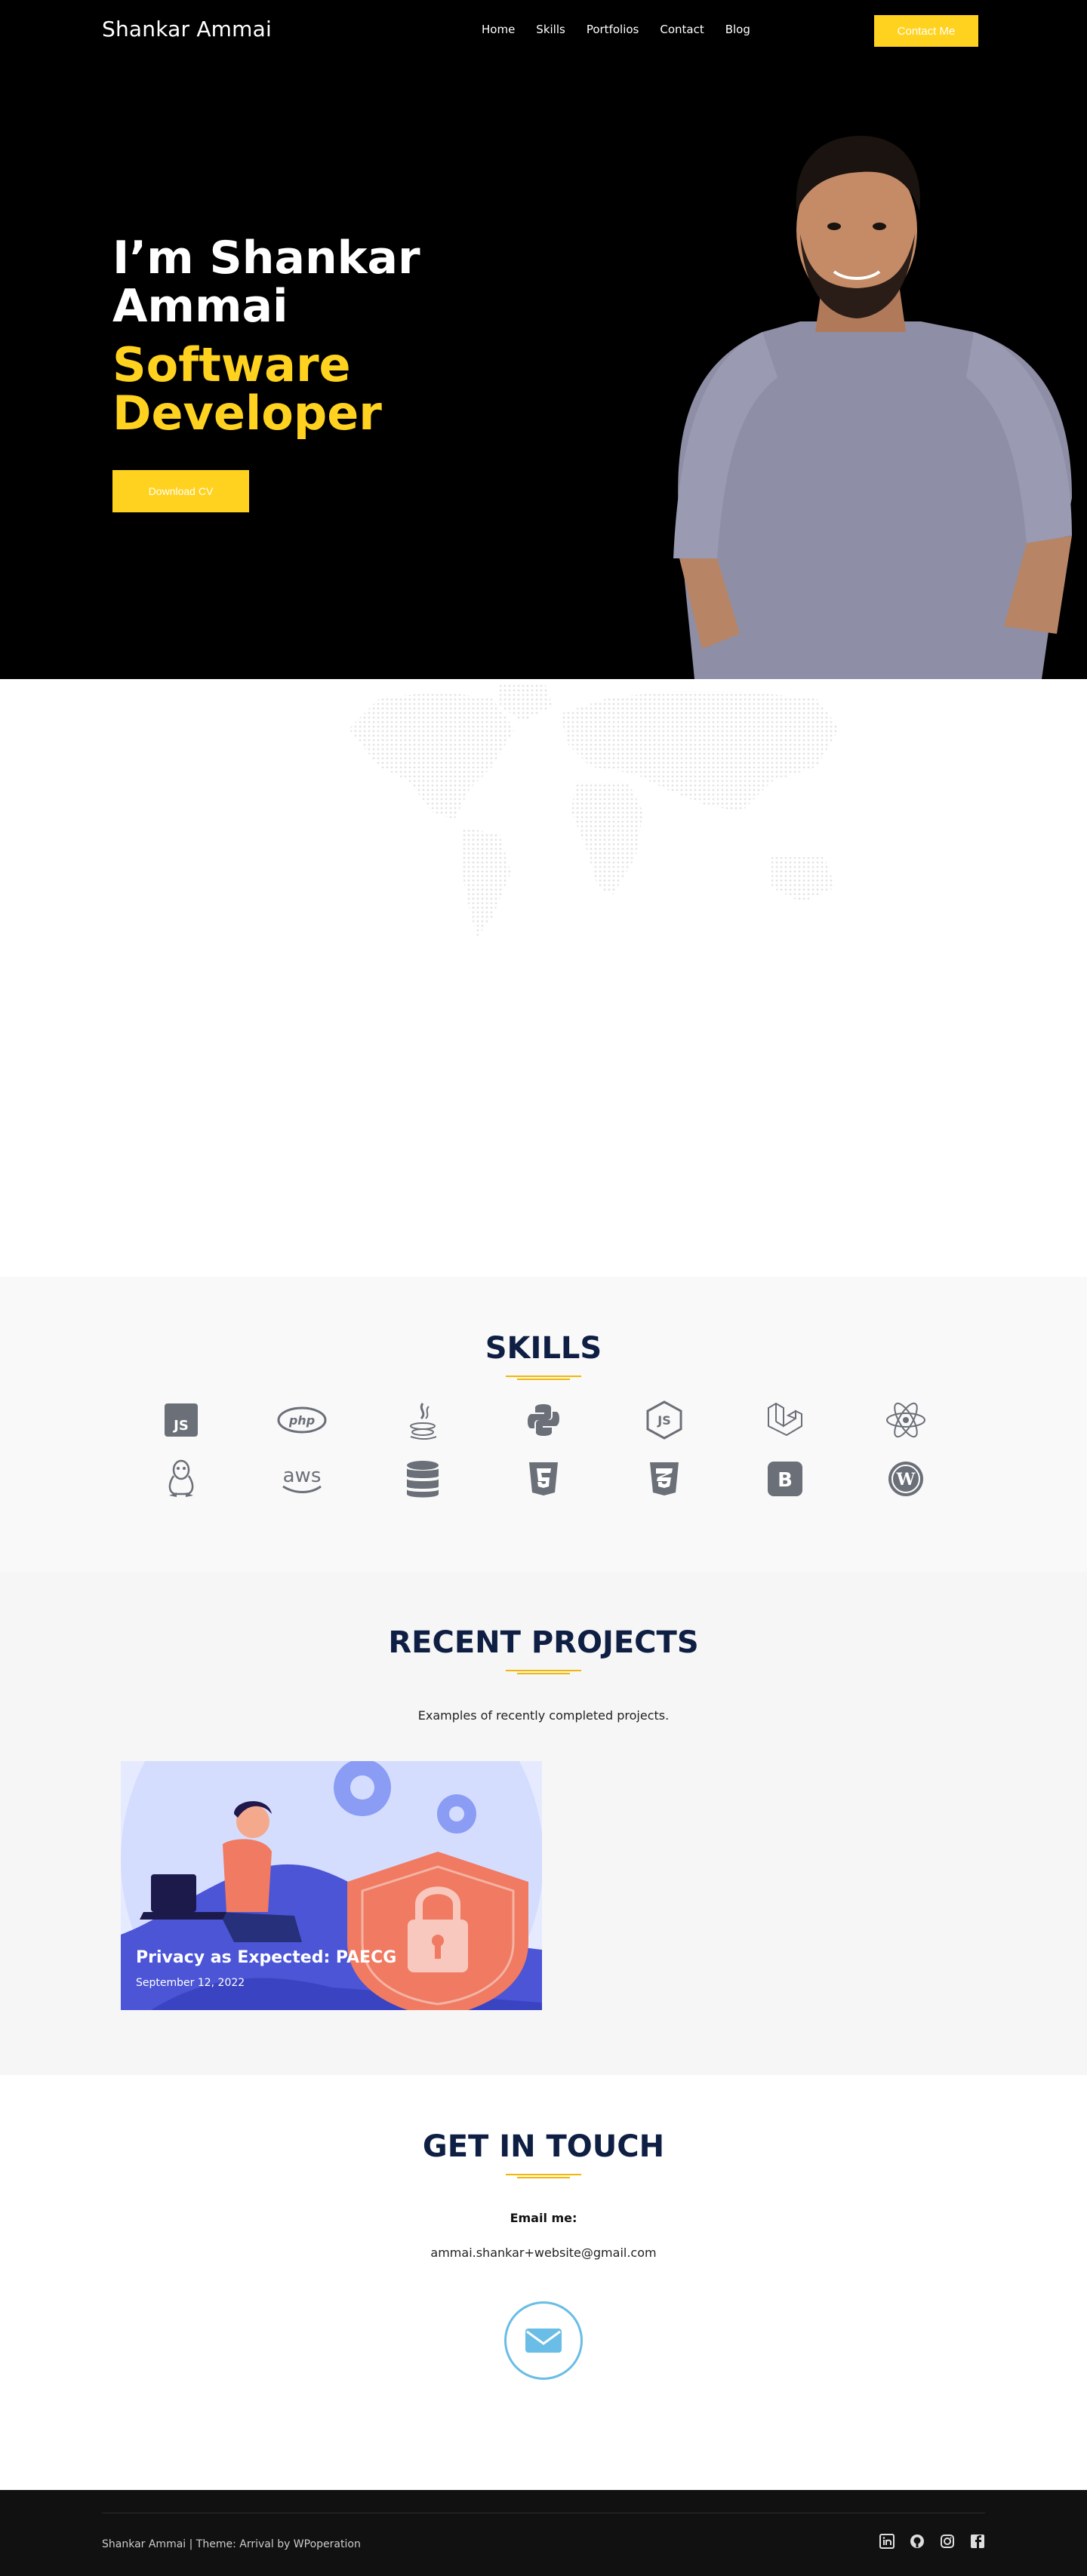 The height and width of the screenshot is (2576, 1087). I want to click on skills-section: SKILLS JS php JS aws B W, so click(543, 1424).